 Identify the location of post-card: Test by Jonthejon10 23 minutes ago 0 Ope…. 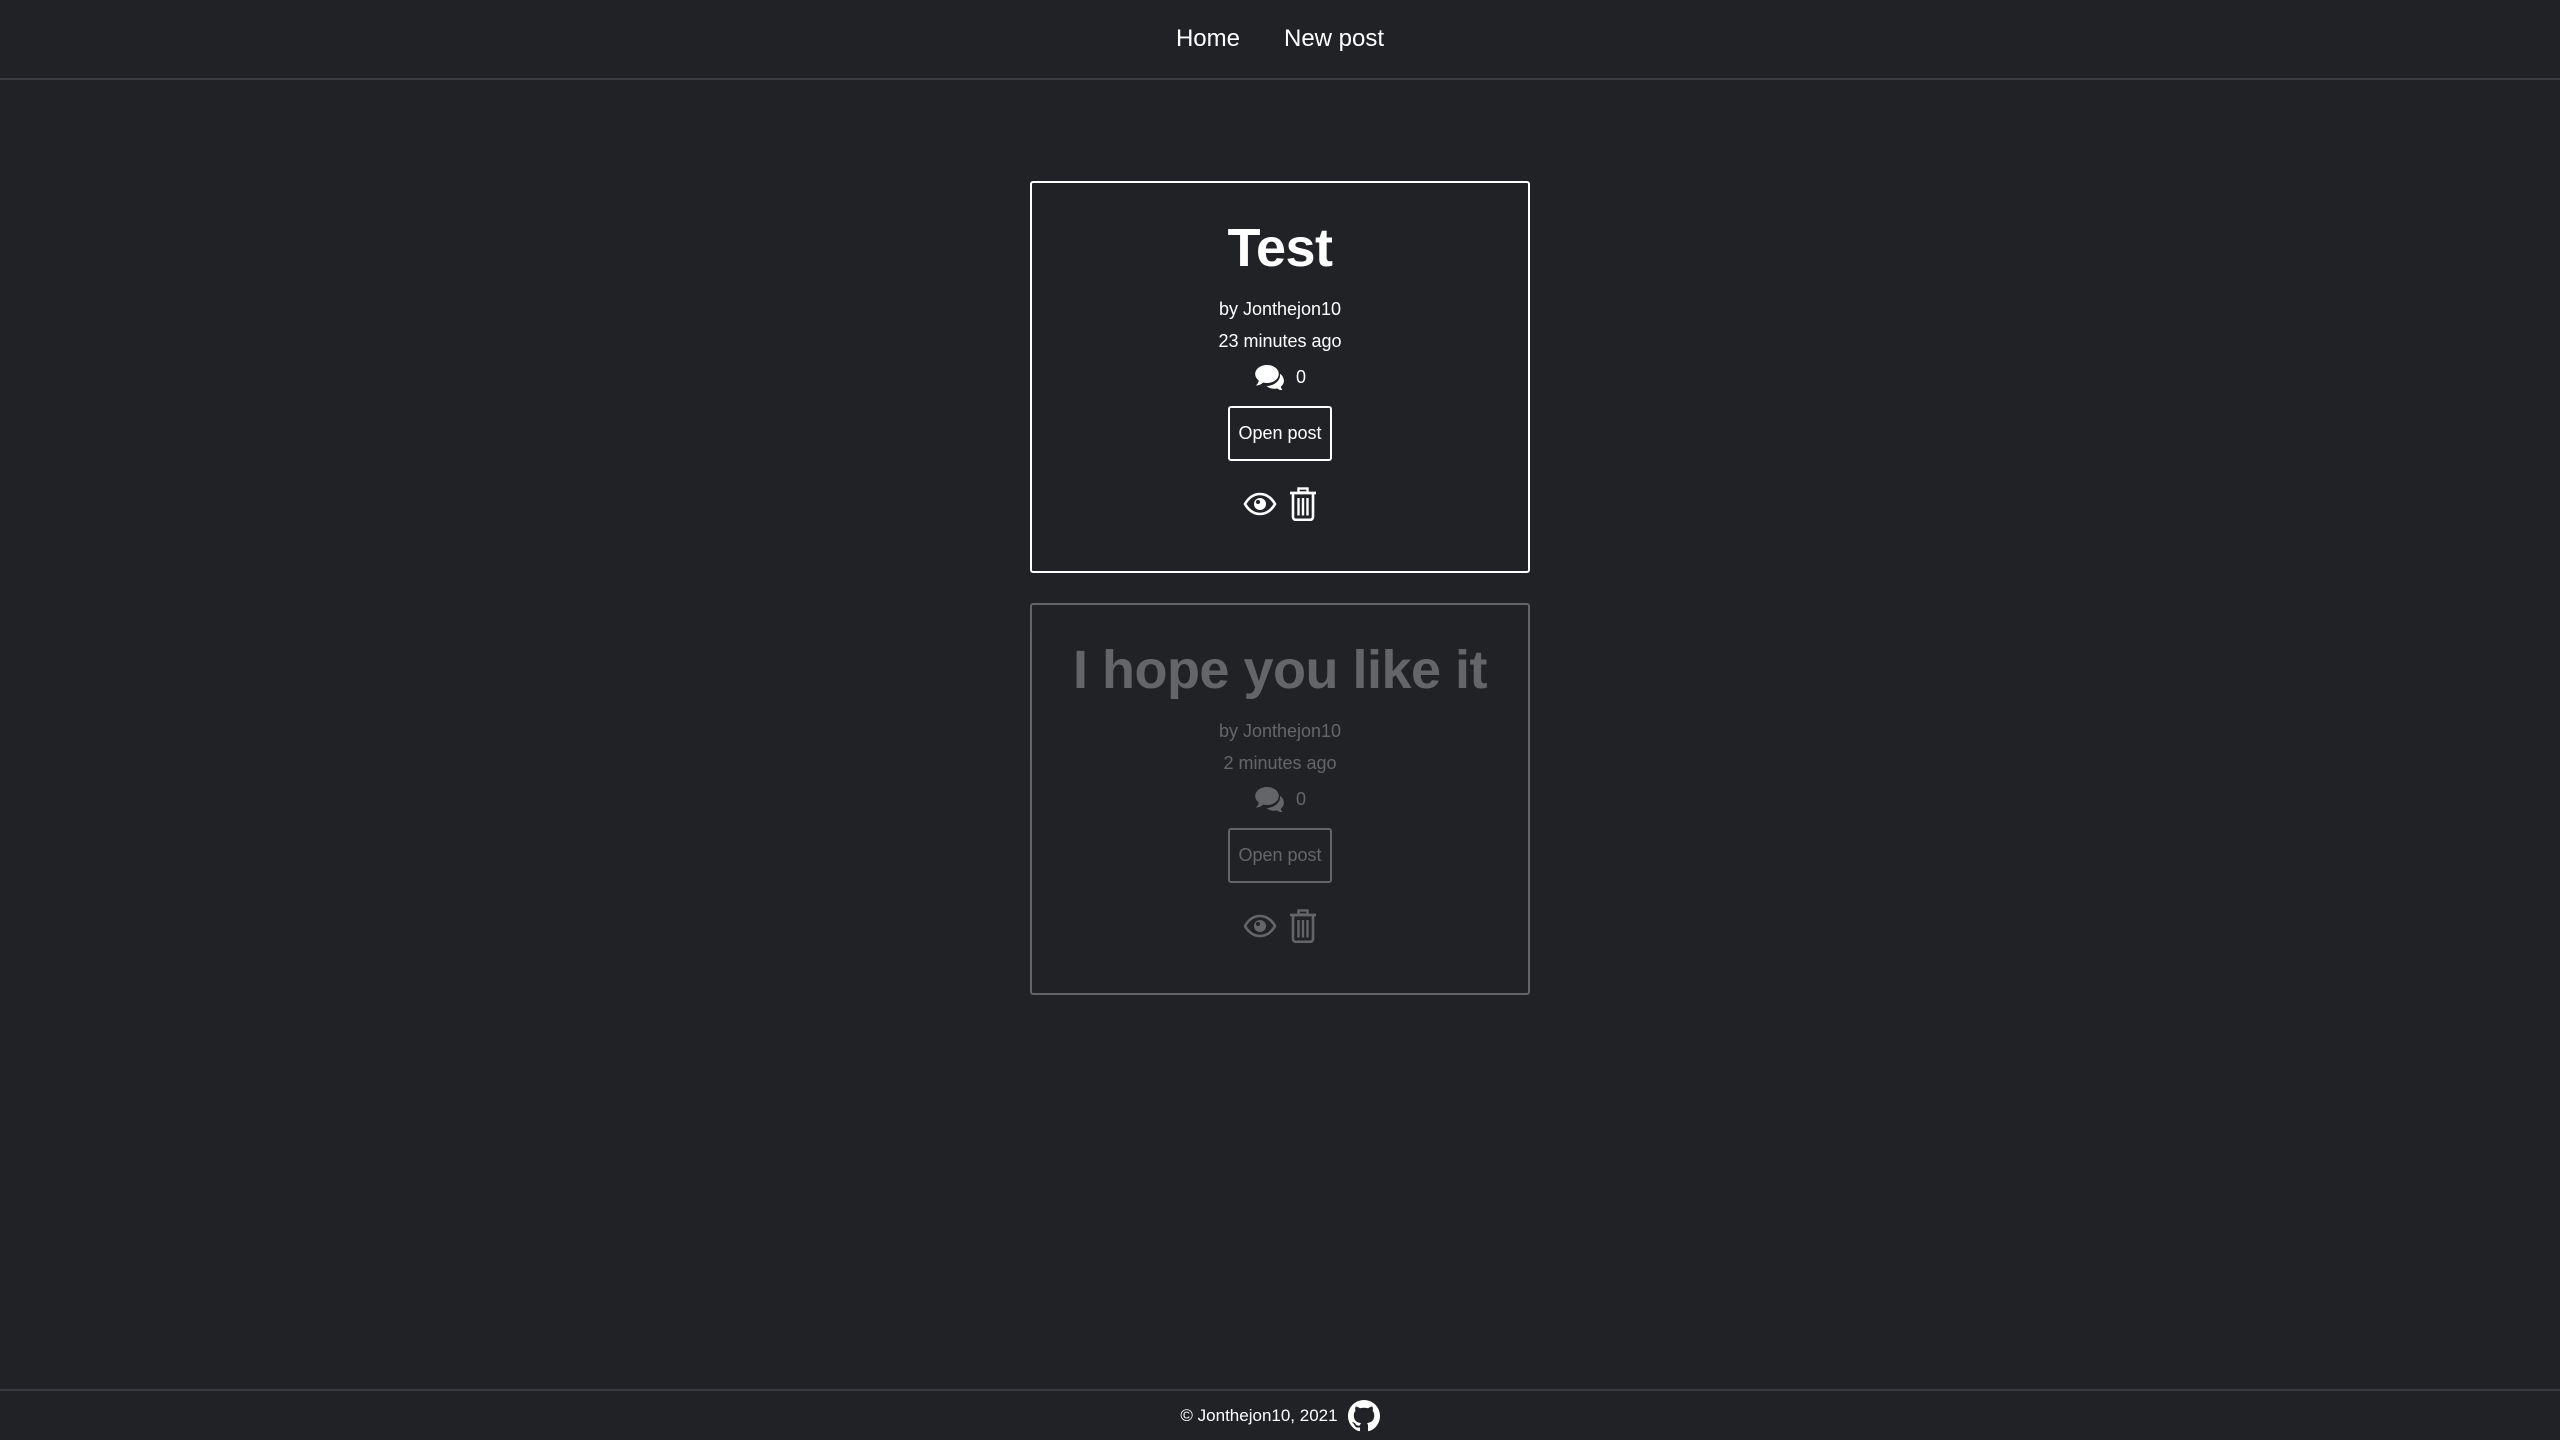
(1280, 377).